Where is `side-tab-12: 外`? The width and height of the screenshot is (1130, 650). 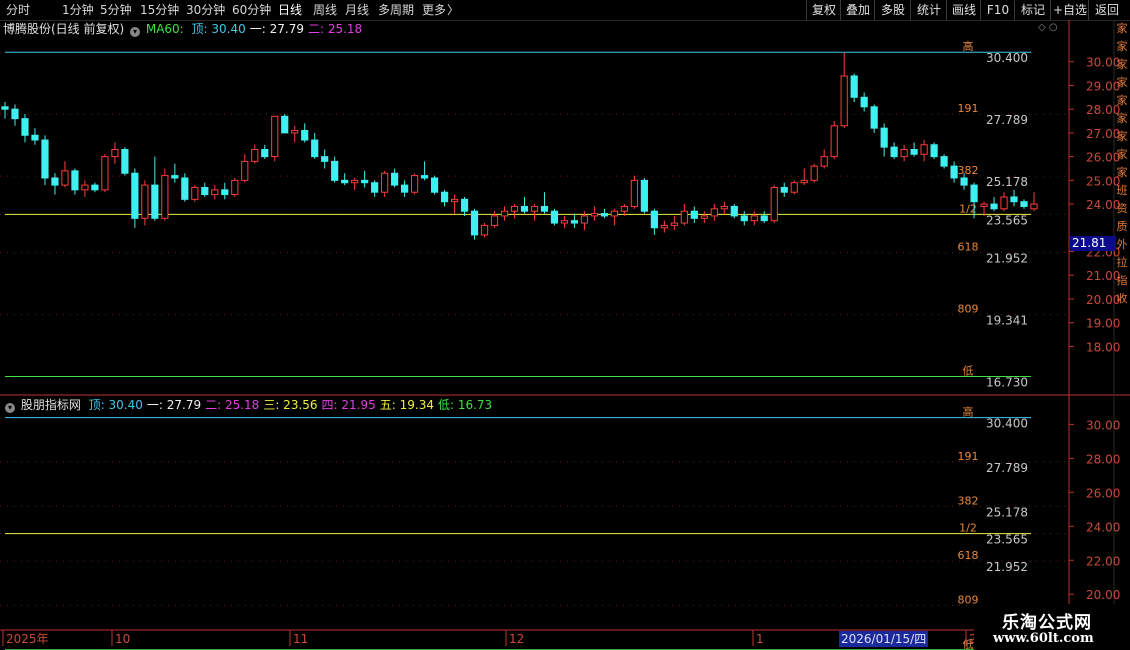
side-tab-12: 外 is located at coordinates (1122, 245).